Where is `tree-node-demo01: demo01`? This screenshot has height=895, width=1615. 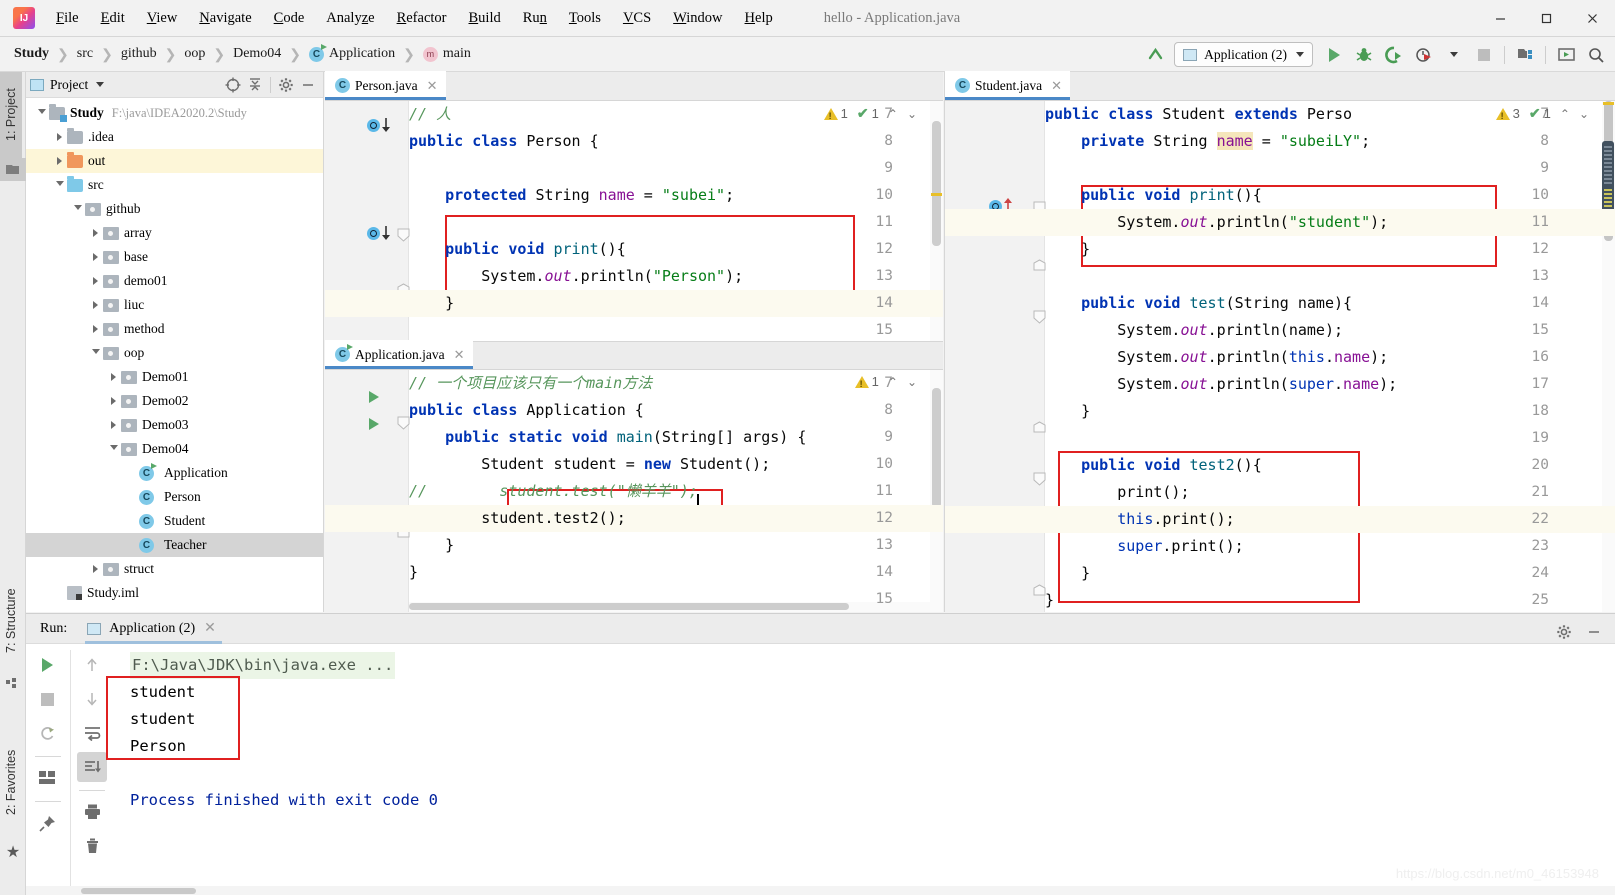 tree-node-demo01: demo01 is located at coordinates (174, 281).